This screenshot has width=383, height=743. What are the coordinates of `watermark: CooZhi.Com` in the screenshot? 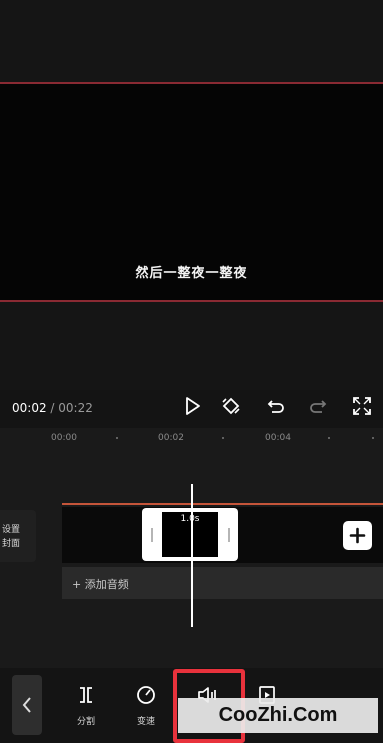 It's located at (278, 715).